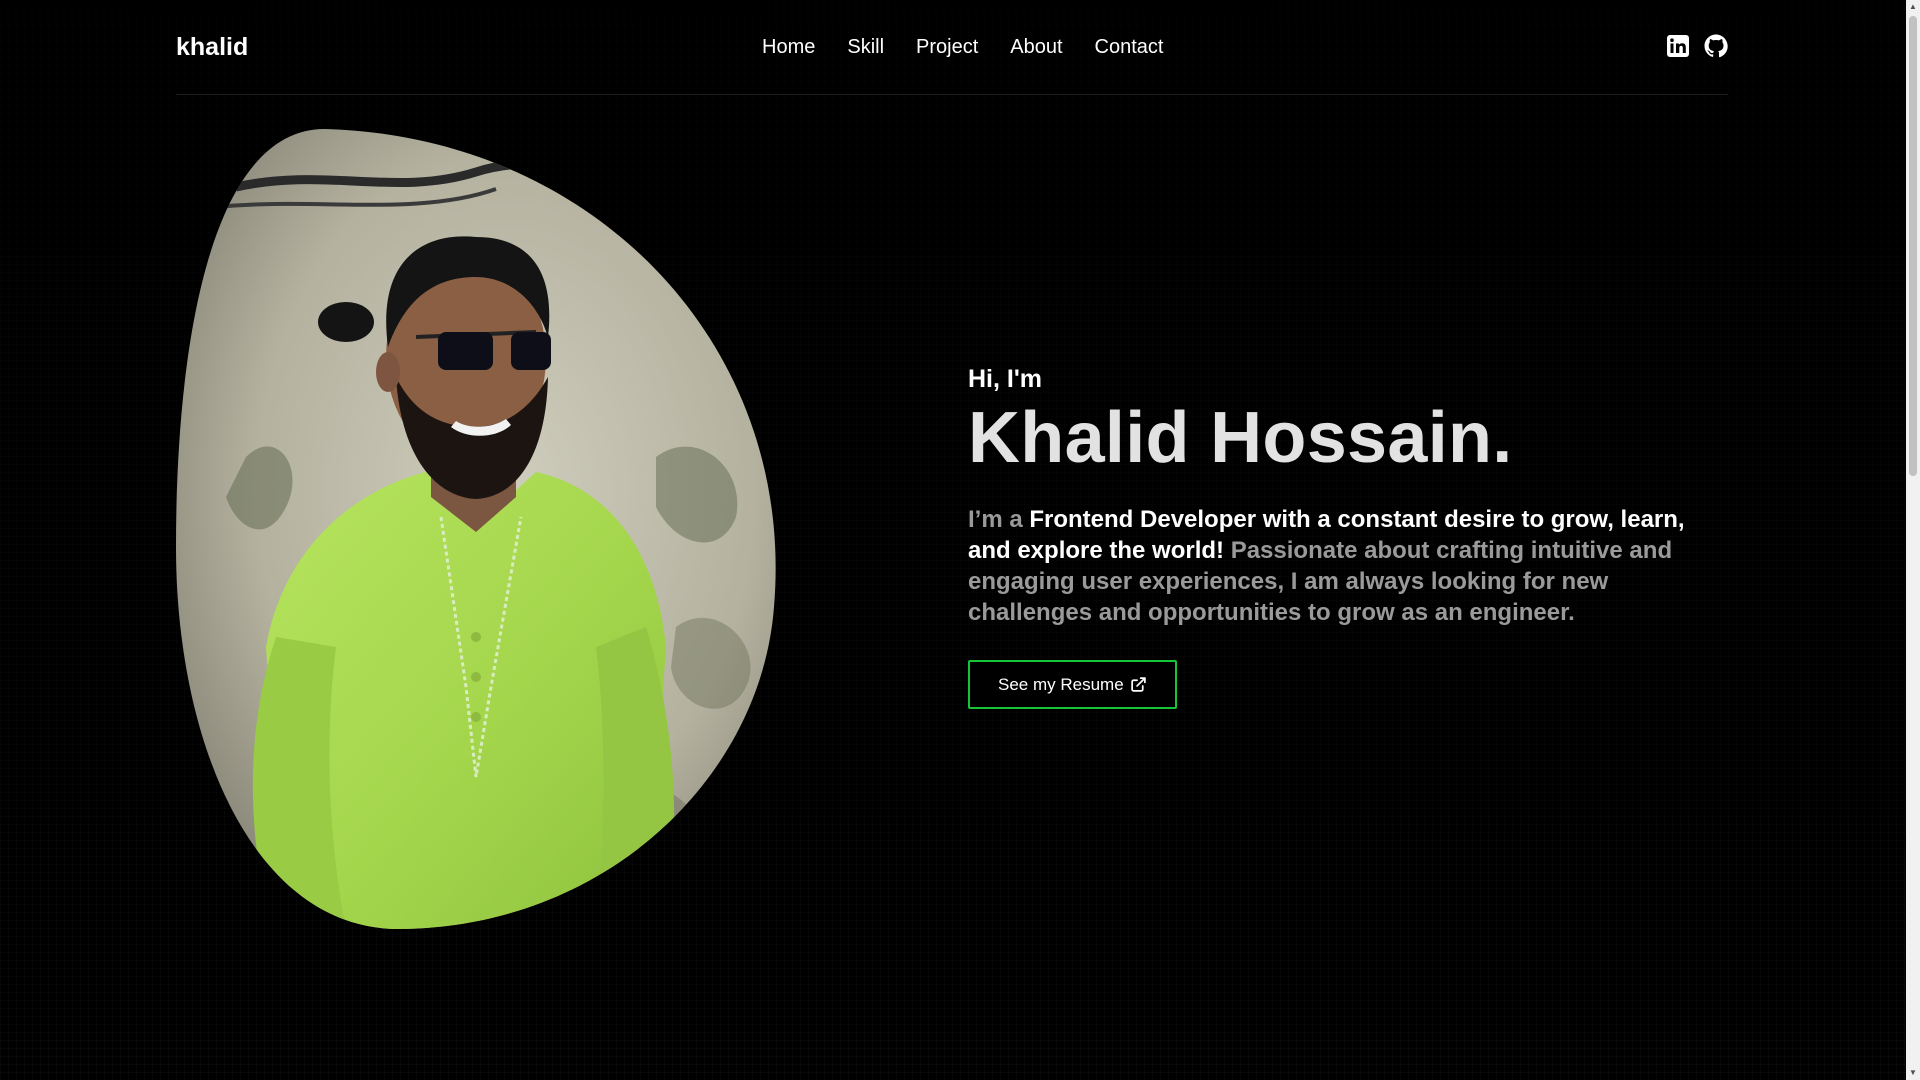 The width and height of the screenshot is (1920, 1080). I want to click on nav-link-skill: Skill, so click(865, 47).